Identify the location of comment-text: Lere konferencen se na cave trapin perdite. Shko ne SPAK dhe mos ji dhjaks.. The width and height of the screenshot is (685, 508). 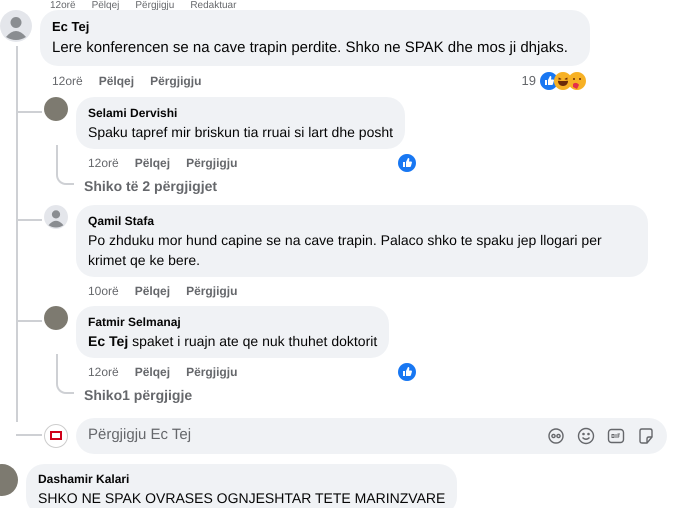
(310, 48).